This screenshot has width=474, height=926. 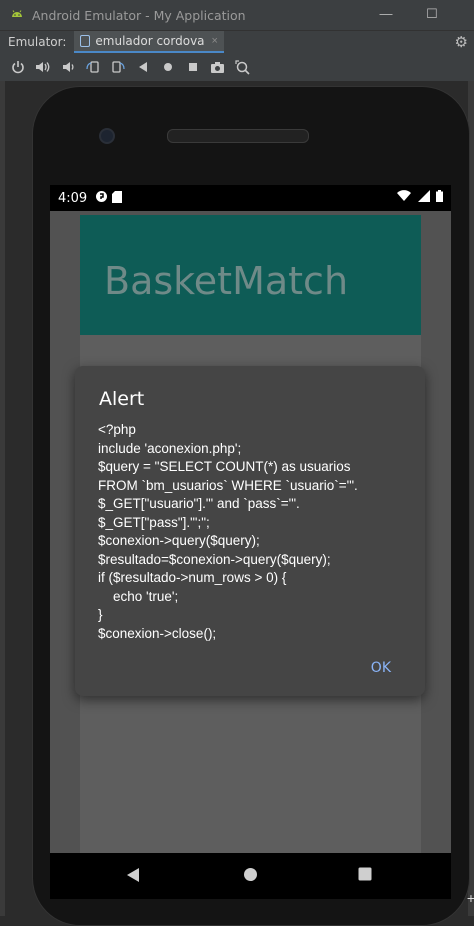 I want to click on wifi-icon, so click(x=404, y=195).